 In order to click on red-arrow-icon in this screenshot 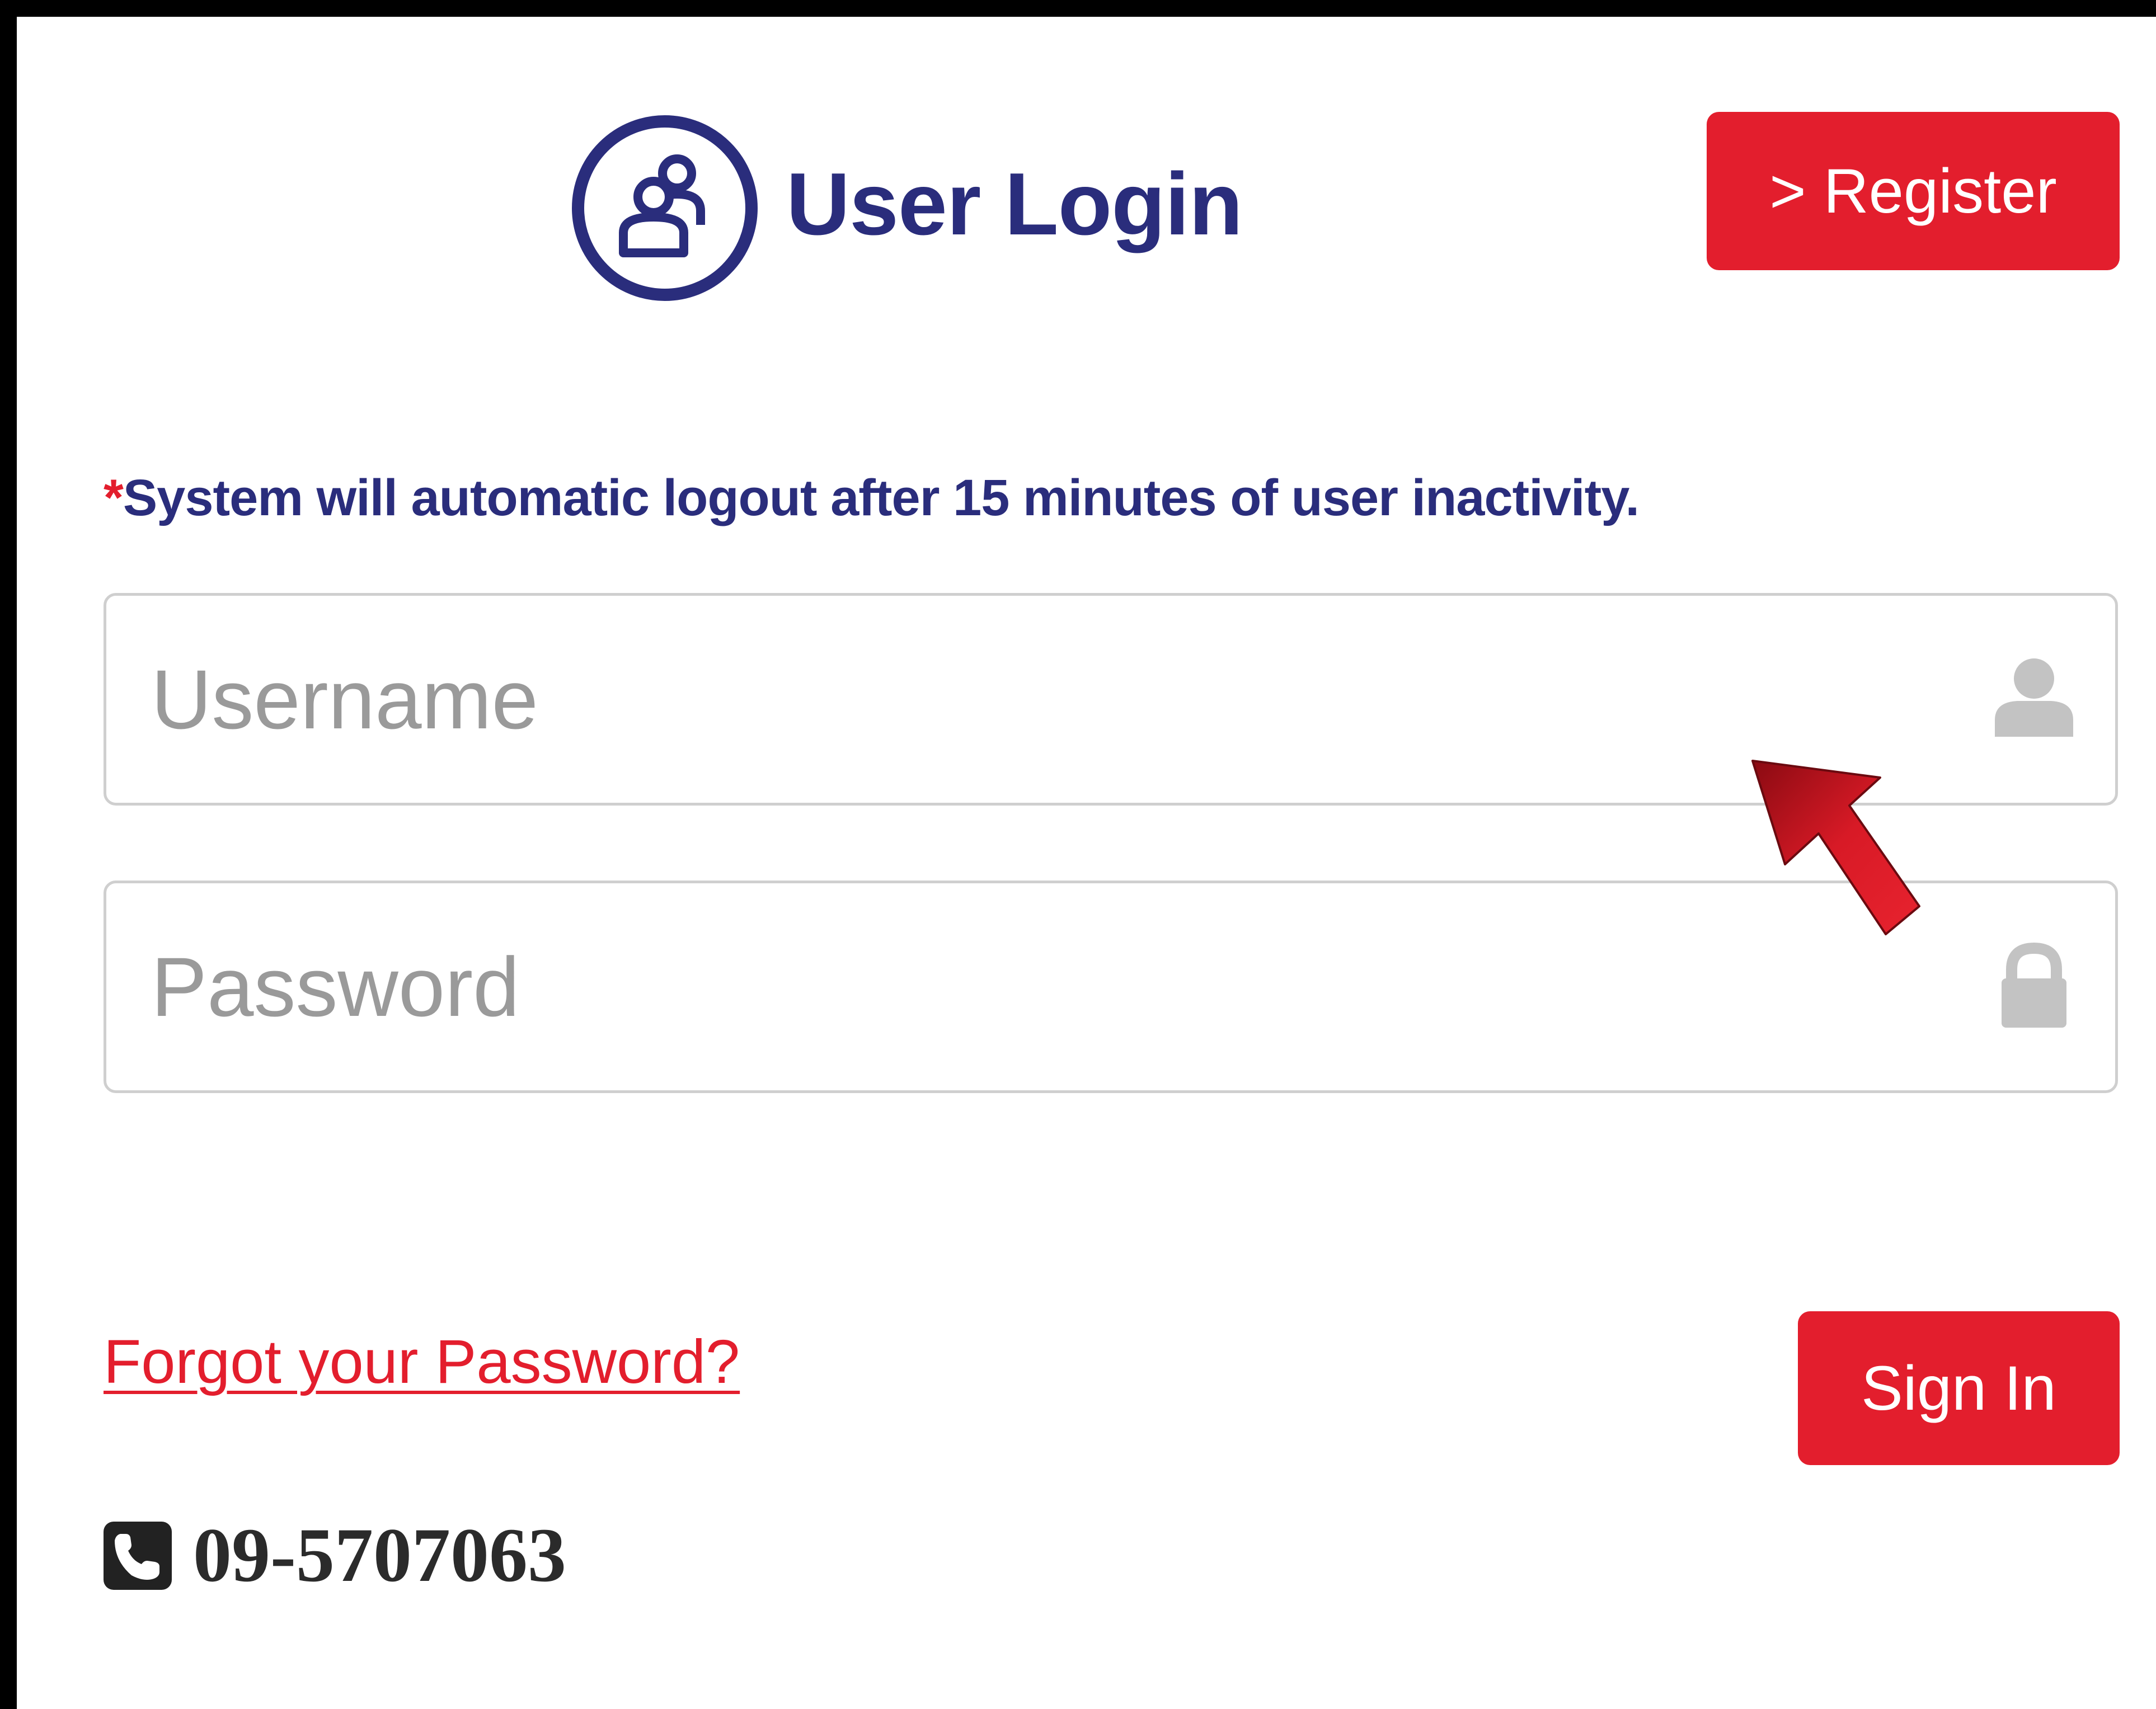, I will do `click(1835, 847)`.